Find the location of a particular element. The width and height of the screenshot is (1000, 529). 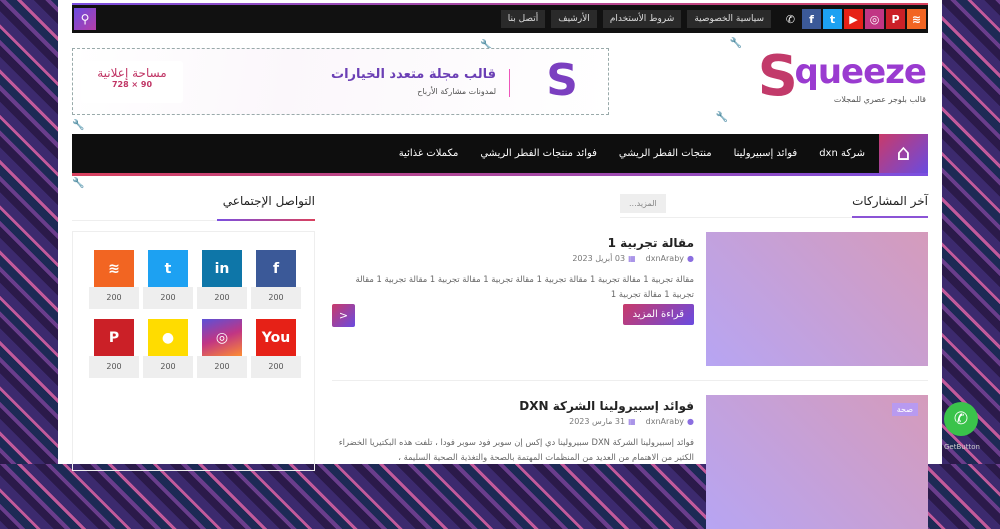

social-counter-widget: f 200 in 200 t 200 ≋ 200 You 200 ◎ 200 ● 200 P 200 is located at coordinates (193, 351).